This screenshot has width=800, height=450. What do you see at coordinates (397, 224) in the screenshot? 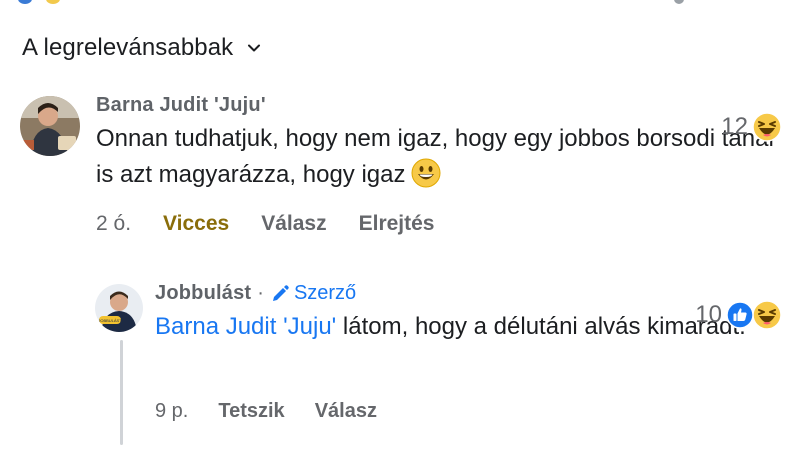
I see `hide-button: Elrejtés` at bounding box center [397, 224].